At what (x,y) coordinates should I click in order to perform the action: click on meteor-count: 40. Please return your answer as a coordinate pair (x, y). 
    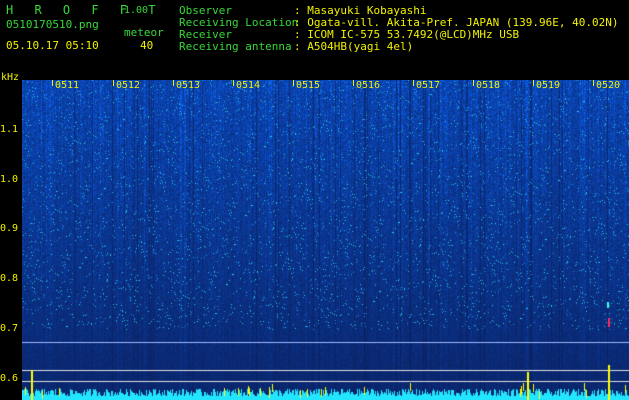
    Looking at the image, I should click on (147, 45).